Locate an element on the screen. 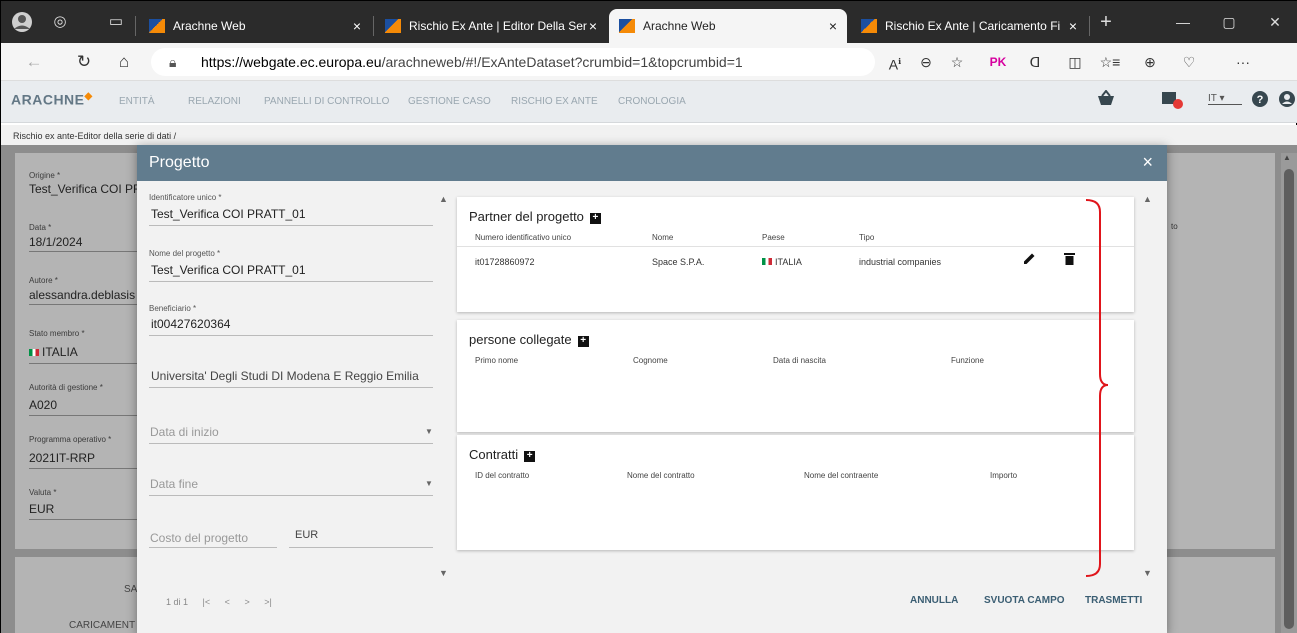 This screenshot has width=1297, height=633. clear-field-button: SVUOTA CAMPO is located at coordinates (1024, 600).